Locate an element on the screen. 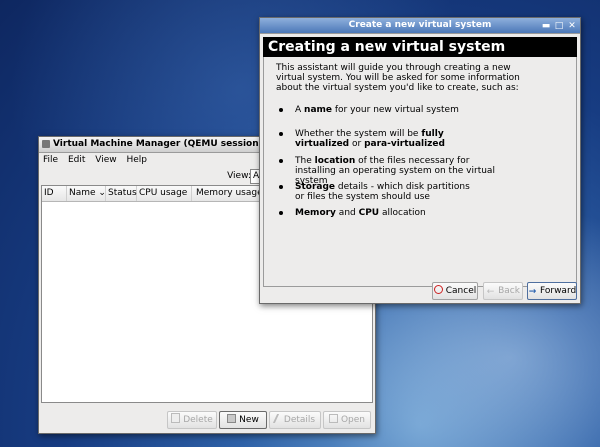 This screenshot has width=600, height=447. menu-view: View is located at coordinates (105, 160).